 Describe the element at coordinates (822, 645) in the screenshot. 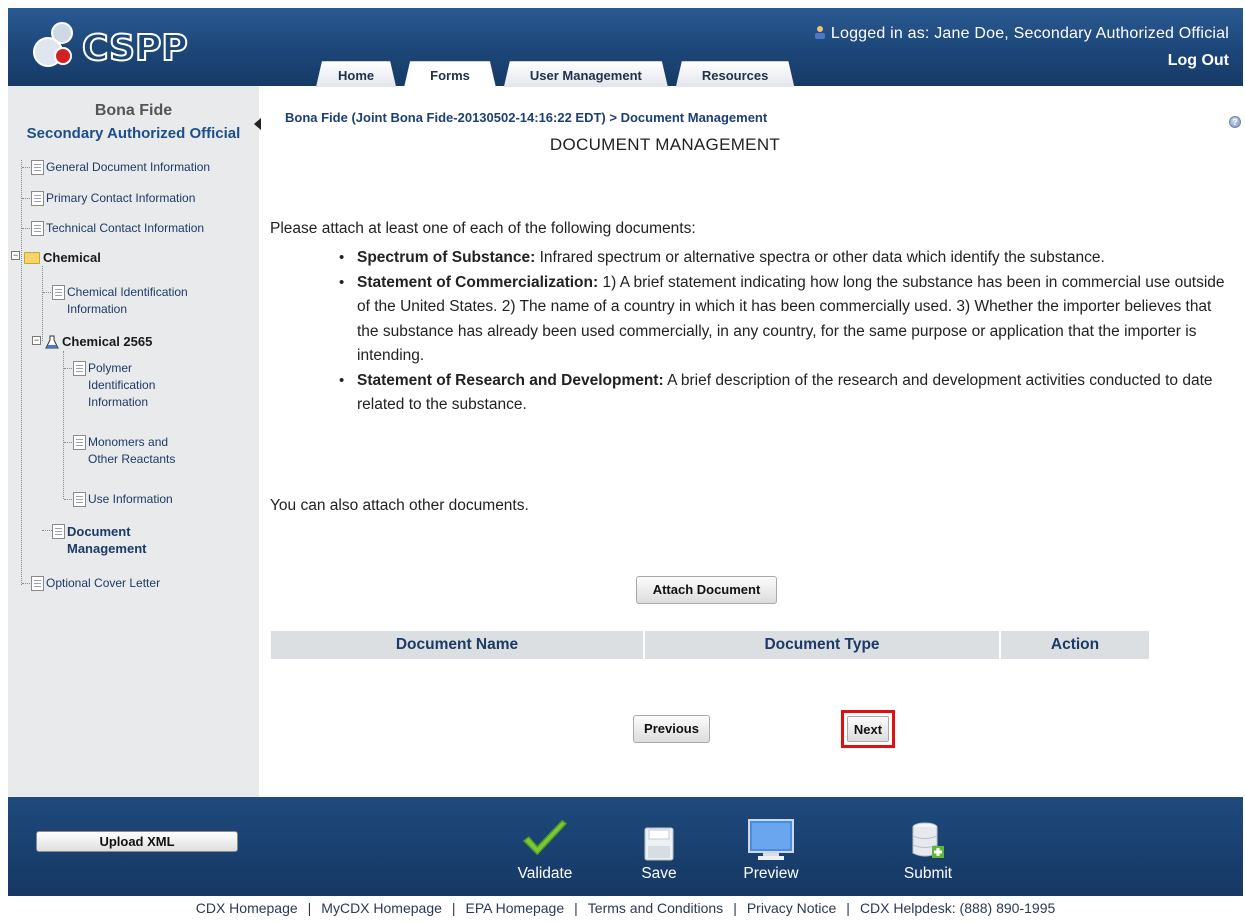

I see `column-header-document-type: Document Type` at that location.